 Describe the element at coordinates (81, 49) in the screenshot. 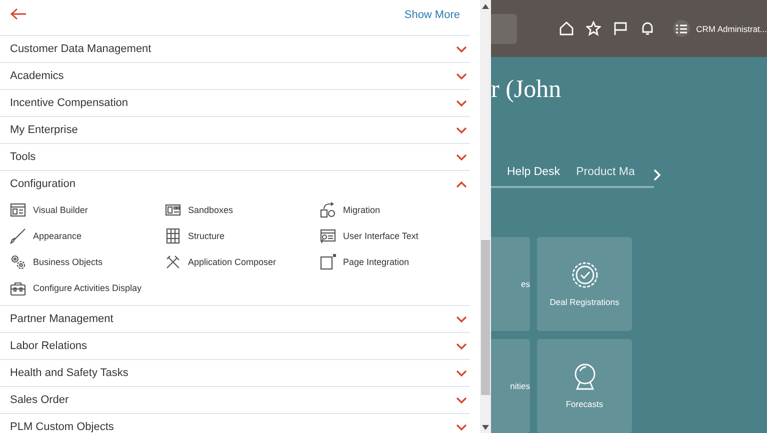

I see `section-title: Customer Data Management` at that location.